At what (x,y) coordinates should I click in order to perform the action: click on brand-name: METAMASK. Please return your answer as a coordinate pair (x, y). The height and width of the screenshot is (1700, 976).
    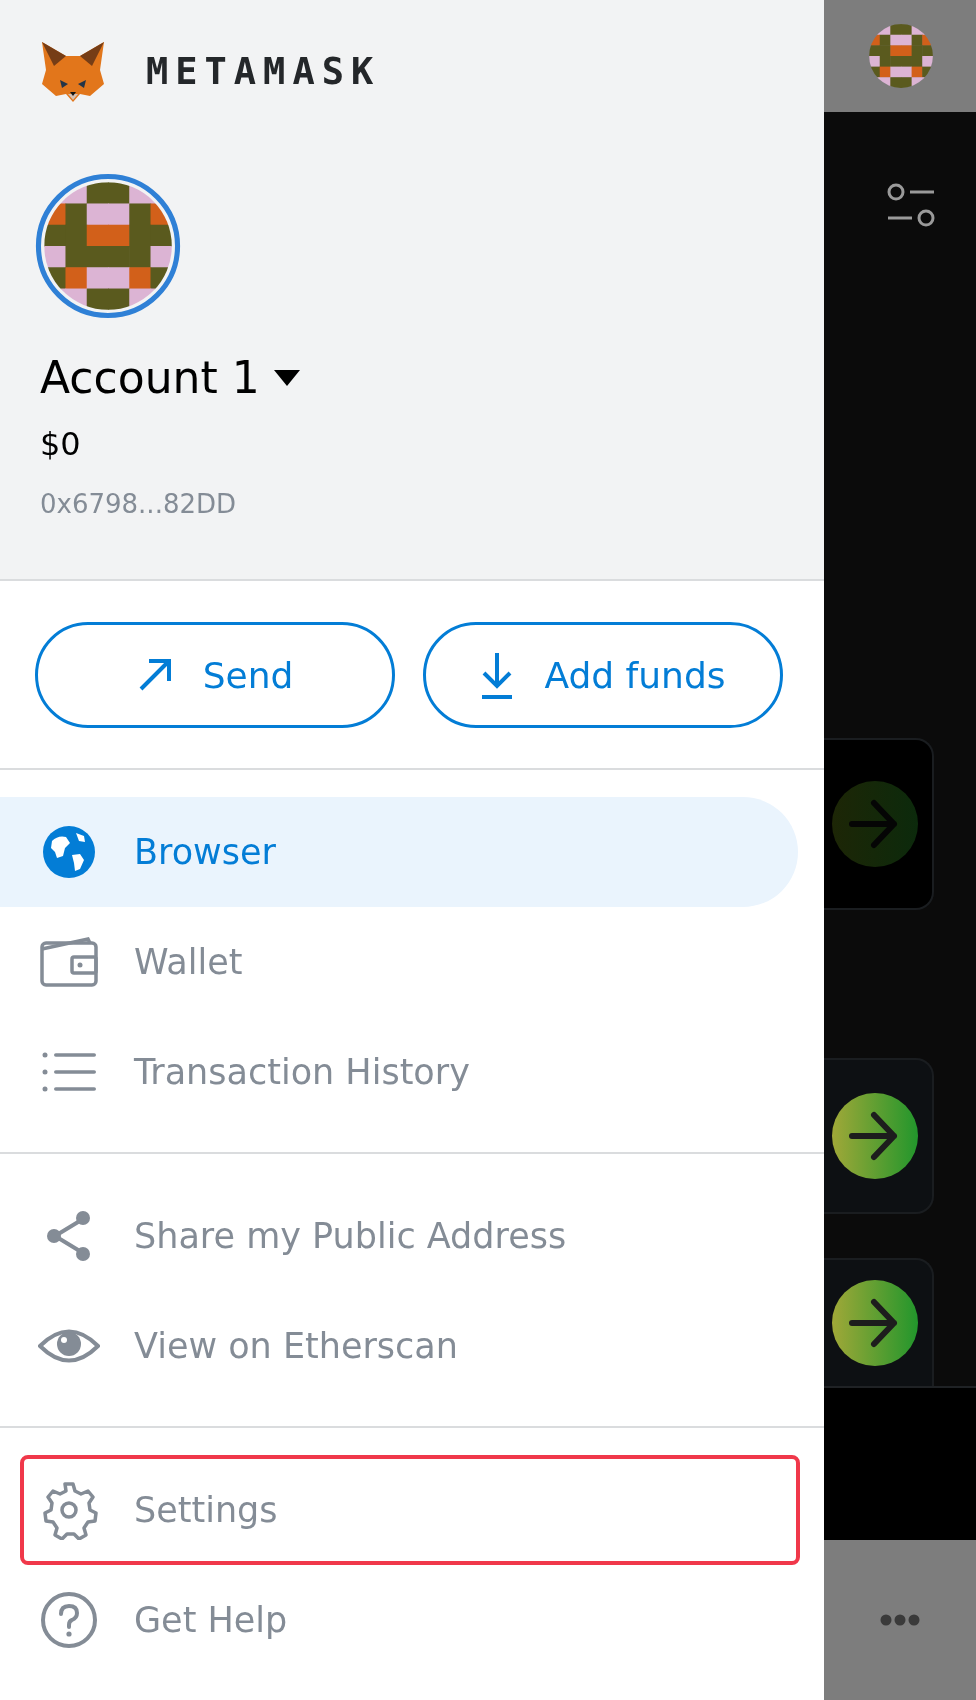
    Looking at the image, I should click on (263, 71).